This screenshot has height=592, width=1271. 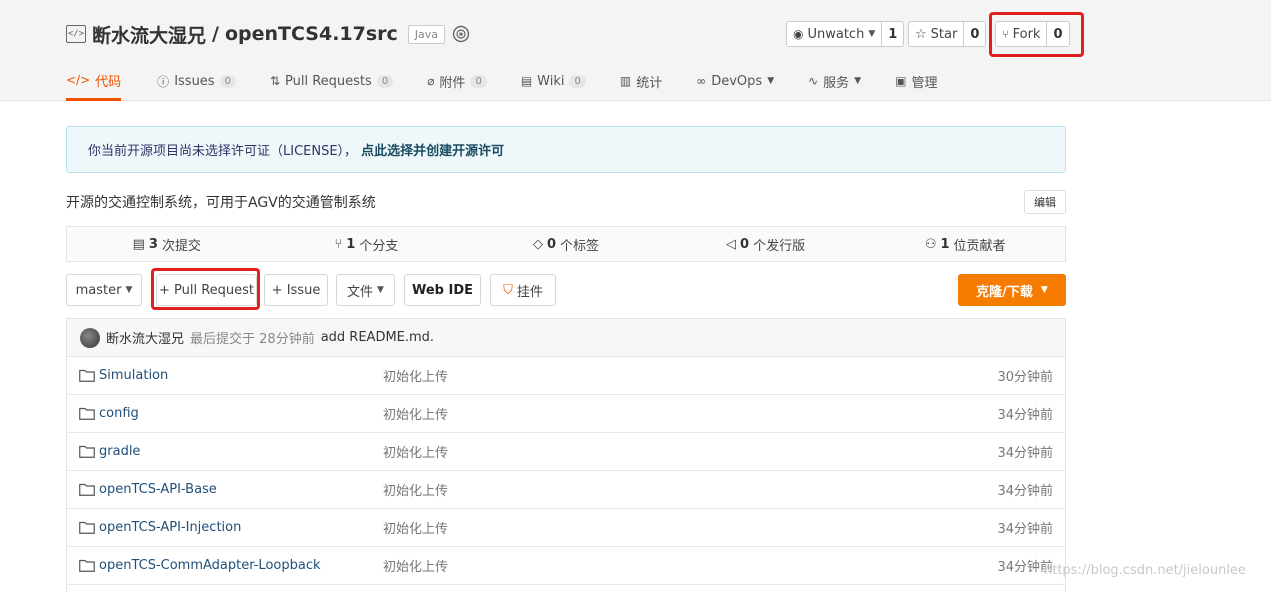 I want to click on bookmark-icon: ⛉, so click(x=508, y=290).